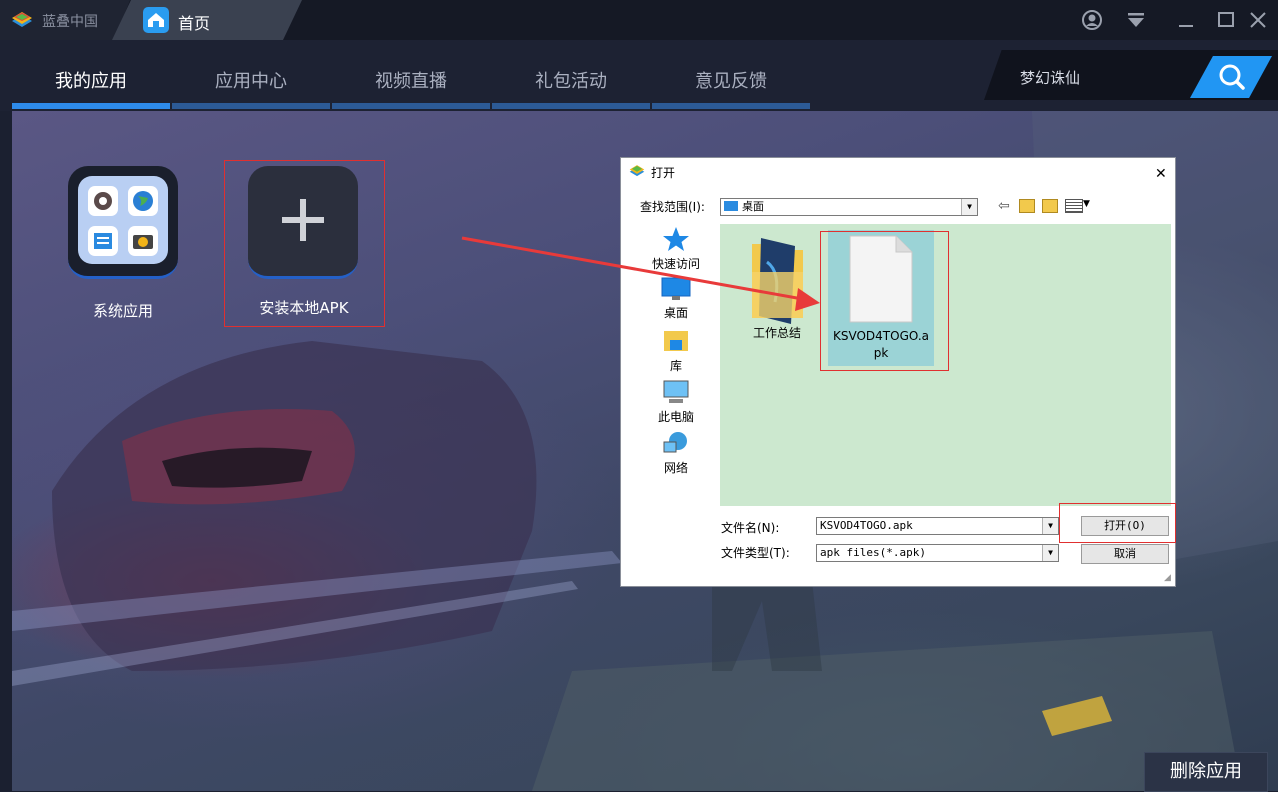 This screenshot has height=792, width=1278. What do you see at coordinates (1161, 174) in the screenshot?
I see `dialog-close-icon: ✕` at bounding box center [1161, 174].